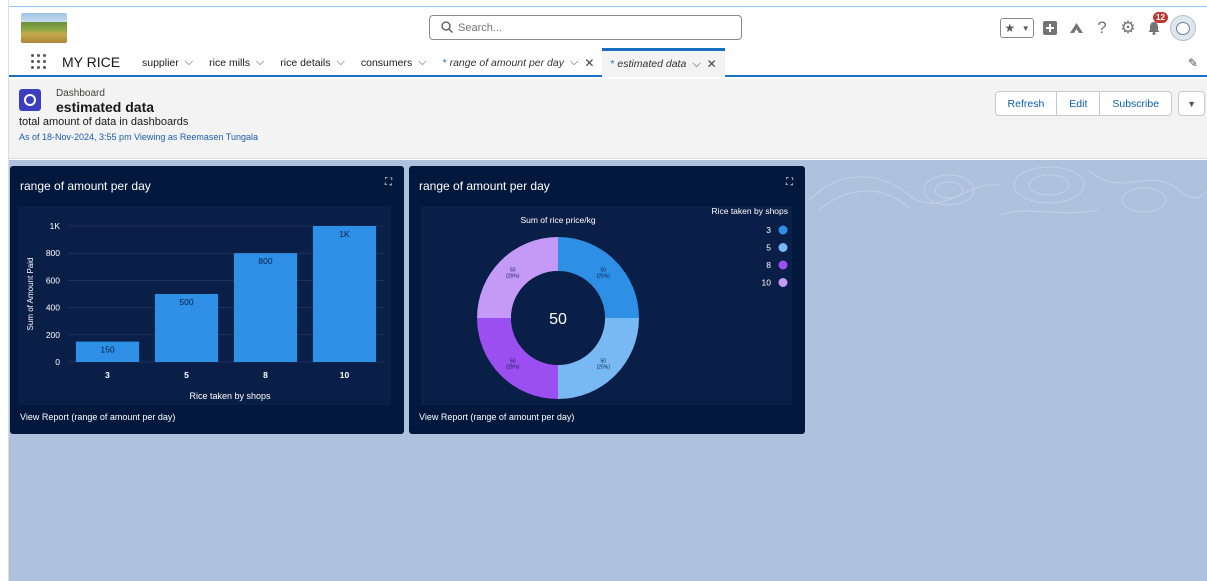  I want to click on y-tick-label: 800, so click(53, 253).